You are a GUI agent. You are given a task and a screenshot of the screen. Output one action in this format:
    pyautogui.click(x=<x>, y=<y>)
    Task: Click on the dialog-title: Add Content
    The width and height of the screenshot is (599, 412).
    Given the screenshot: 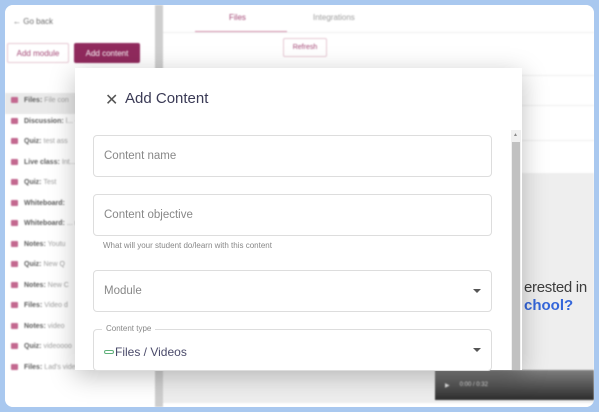 What is the action you would take?
    pyautogui.click(x=167, y=98)
    